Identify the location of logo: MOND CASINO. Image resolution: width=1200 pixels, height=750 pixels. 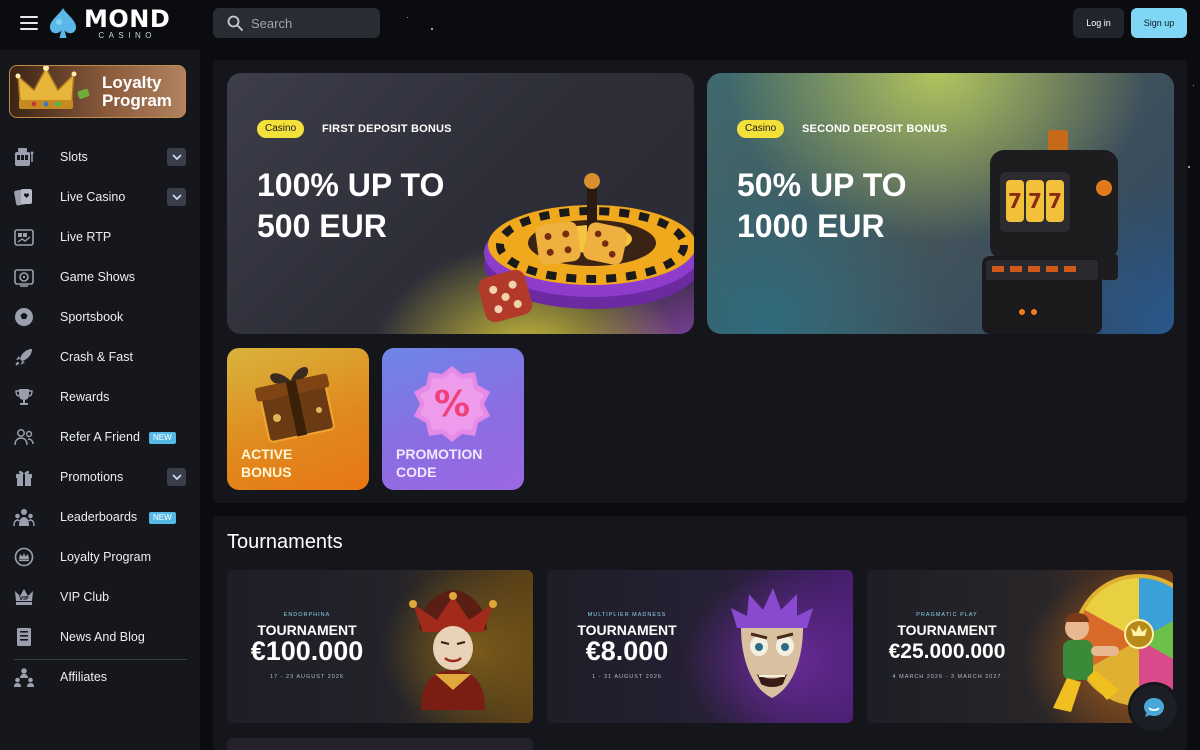
(109, 23).